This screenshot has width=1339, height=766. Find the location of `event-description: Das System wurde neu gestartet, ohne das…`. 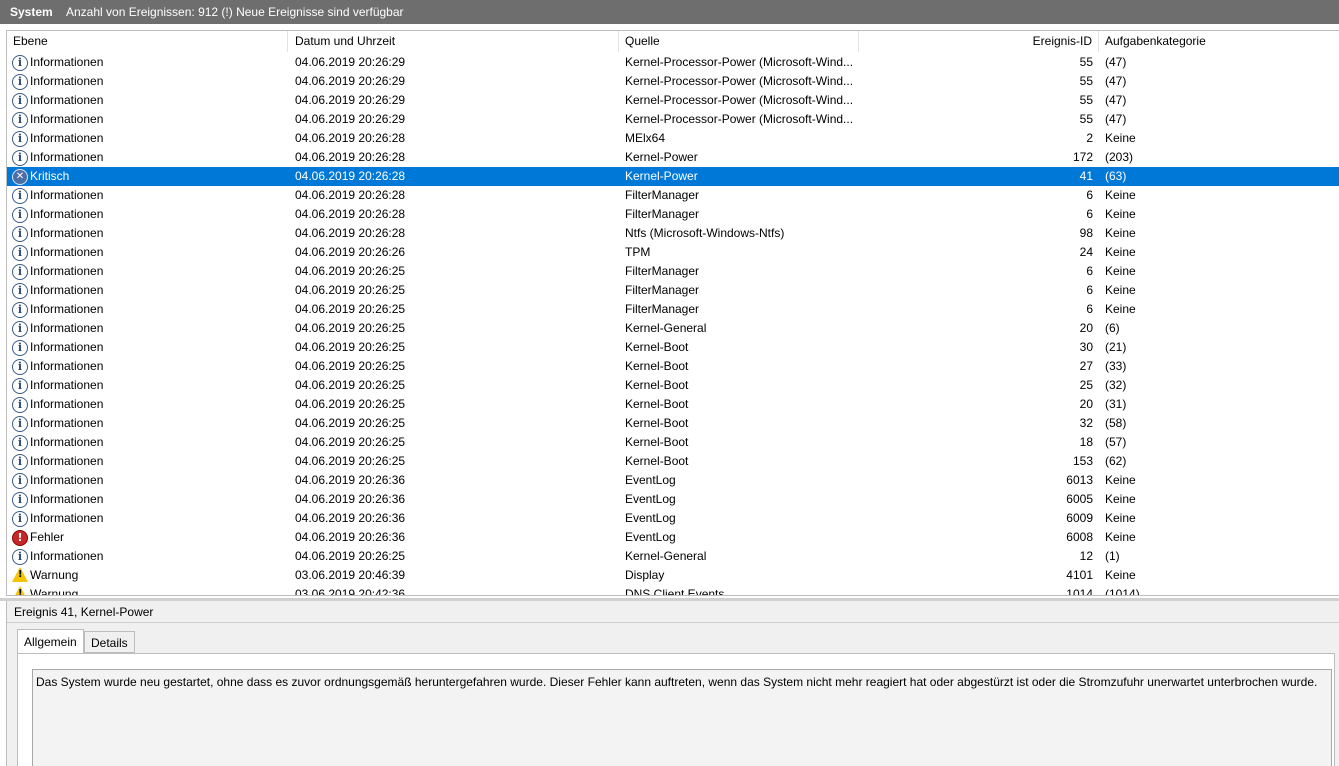

event-description: Das System wurde neu gestartet, ohne das… is located at coordinates (682, 717).